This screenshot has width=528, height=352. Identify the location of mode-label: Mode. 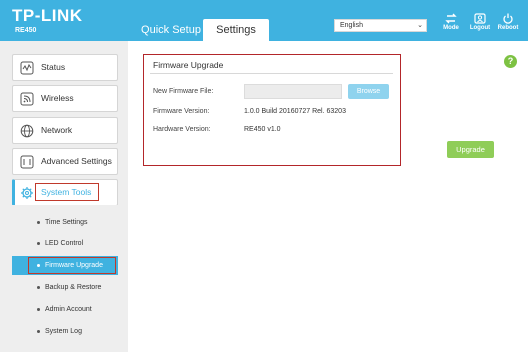
(451, 28).